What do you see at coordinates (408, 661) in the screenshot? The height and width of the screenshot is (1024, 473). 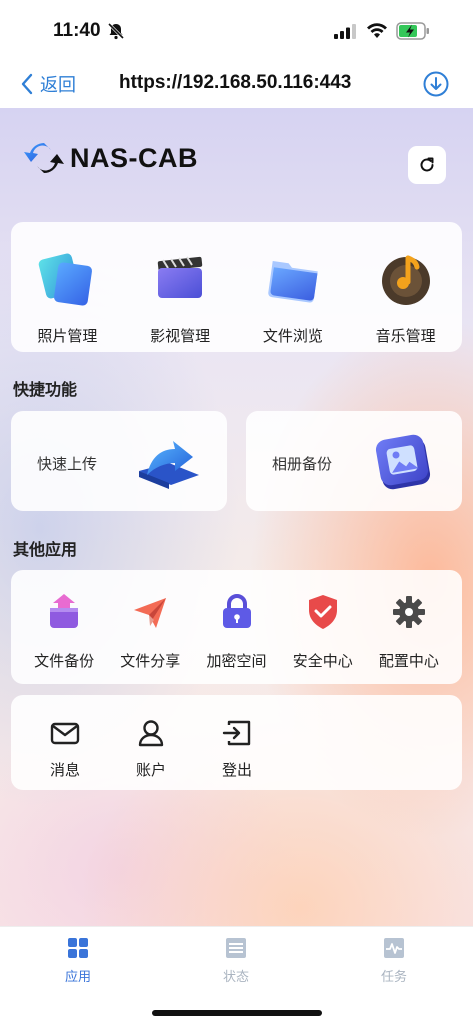 I see `config-center-label: 配置中心` at bounding box center [408, 661].